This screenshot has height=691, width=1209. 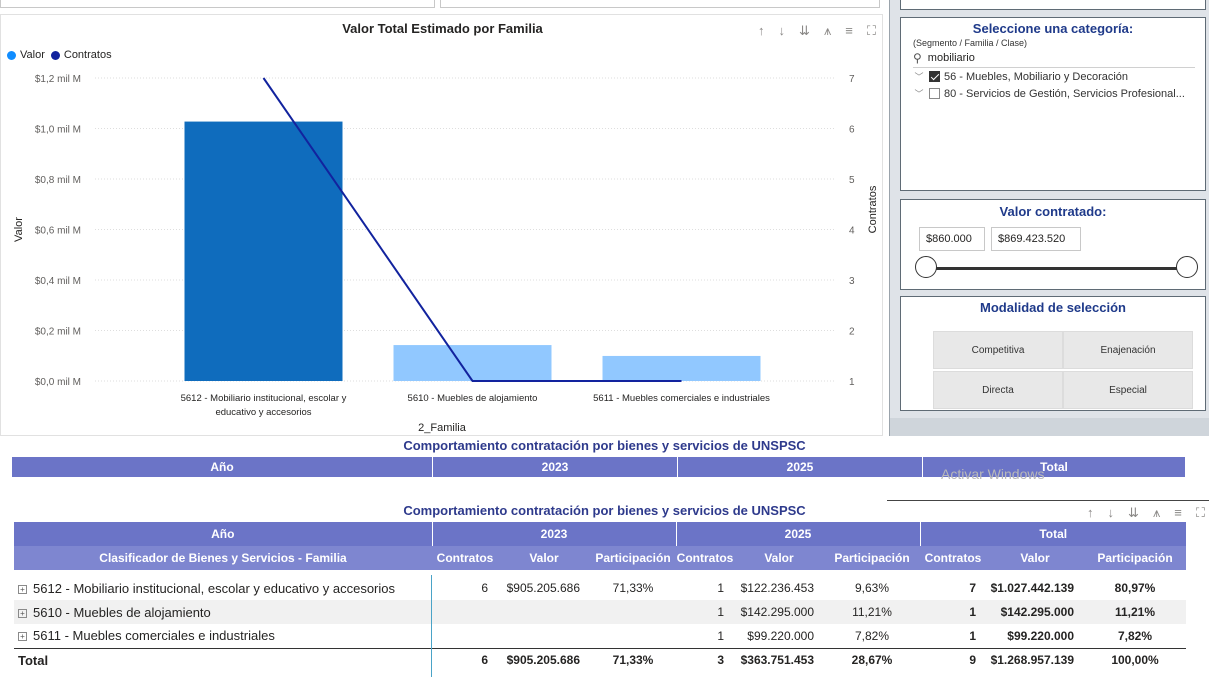 I want to click on col-header-participacion-2023: Participación, so click(x=633, y=558).